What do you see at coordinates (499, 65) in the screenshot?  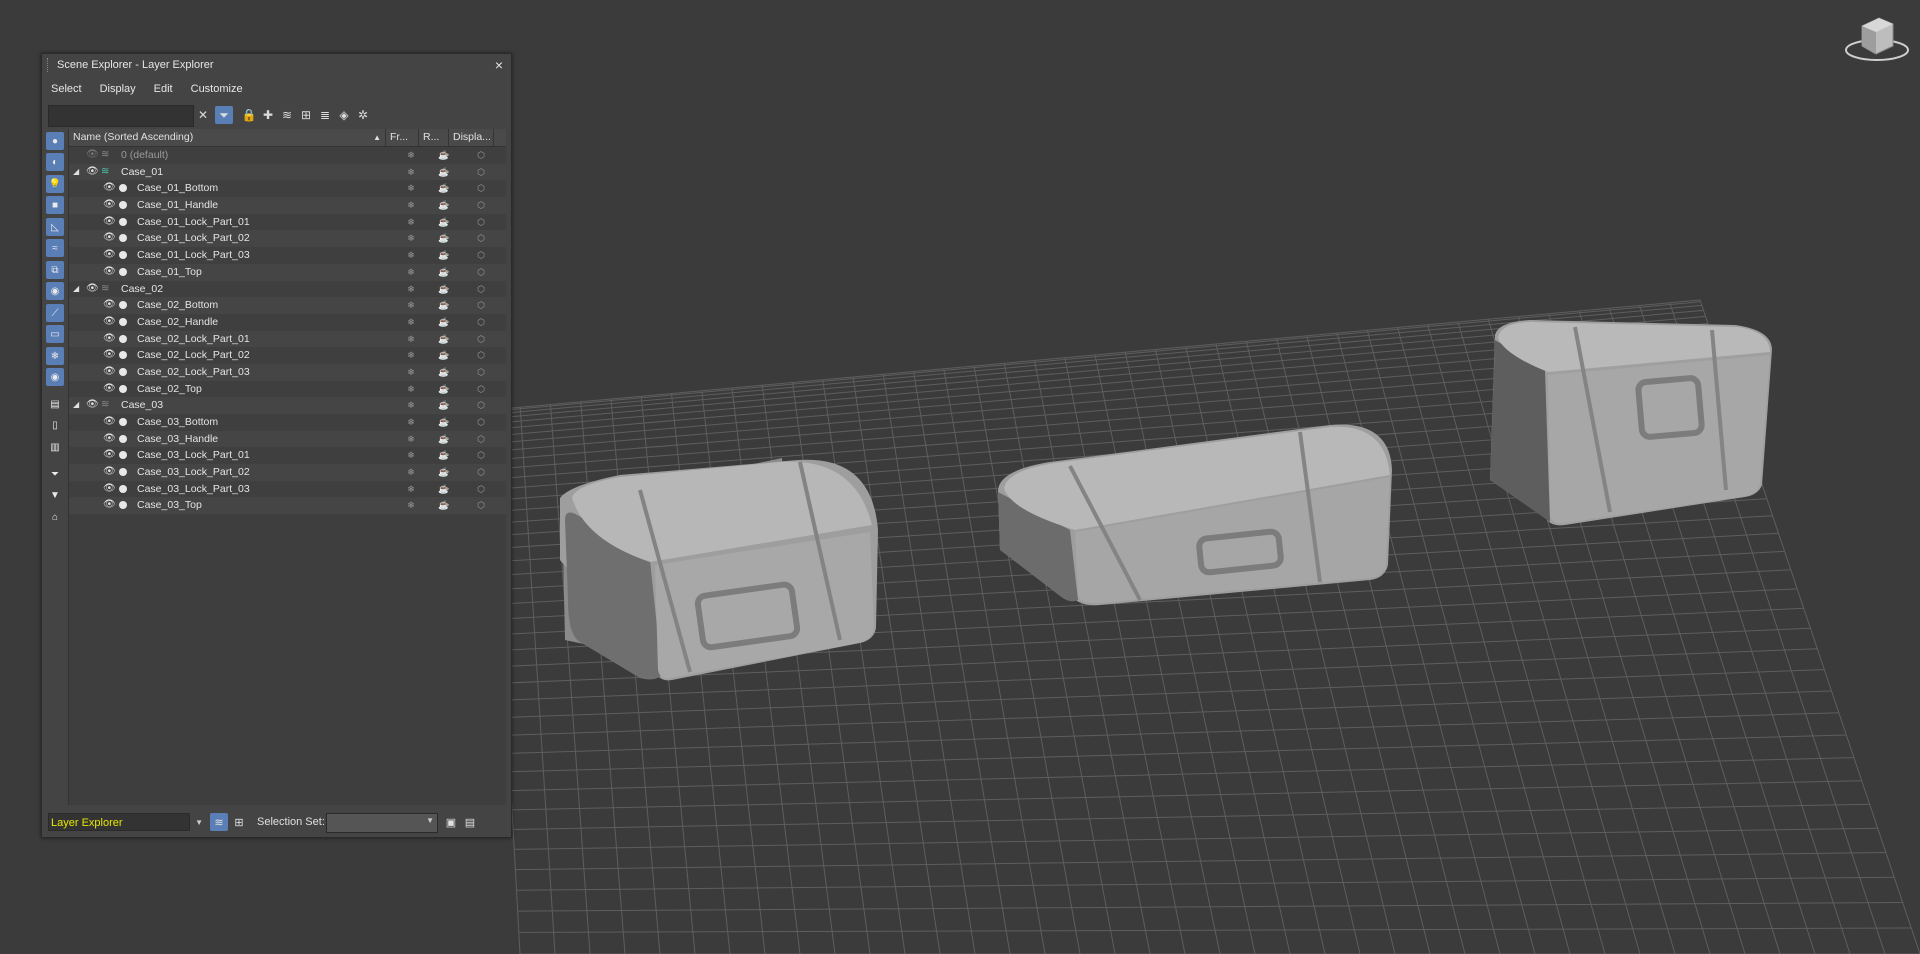 I see `close-icon: ×` at bounding box center [499, 65].